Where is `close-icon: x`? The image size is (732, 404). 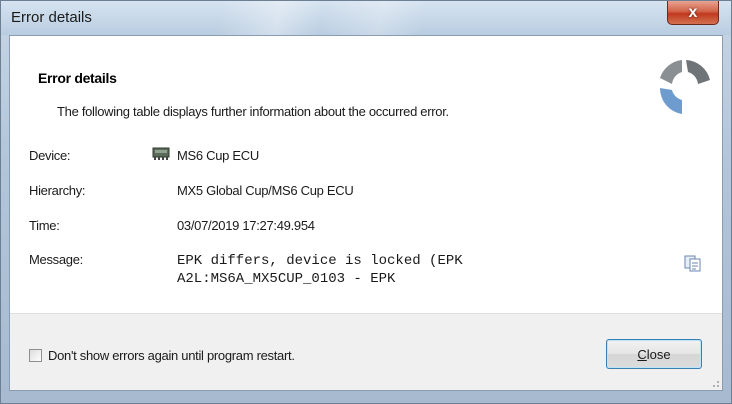 close-icon: x is located at coordinates (693, 12).